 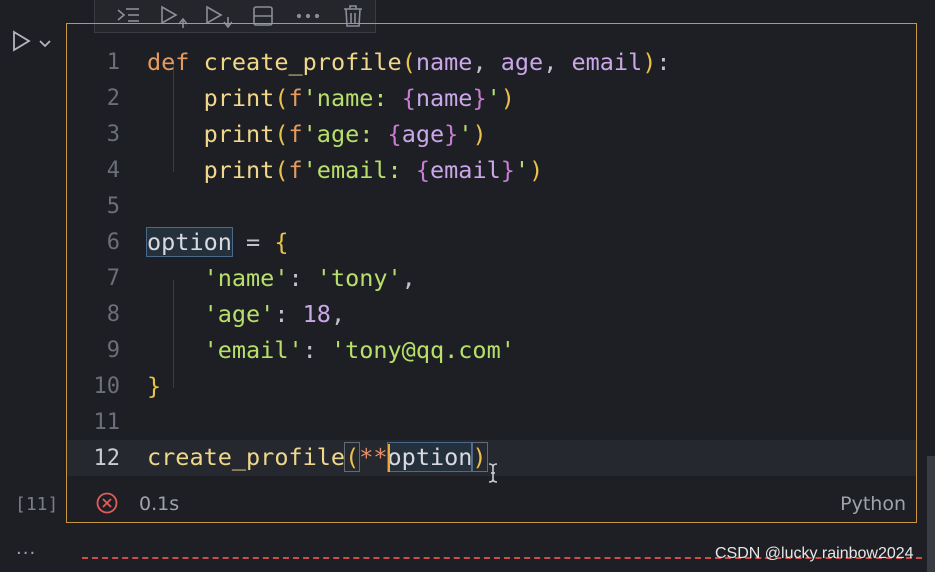 What do you see at coordinates (491, 206) in the screenshot?
I see `code-line: 5` at bounding box center [491, 206].